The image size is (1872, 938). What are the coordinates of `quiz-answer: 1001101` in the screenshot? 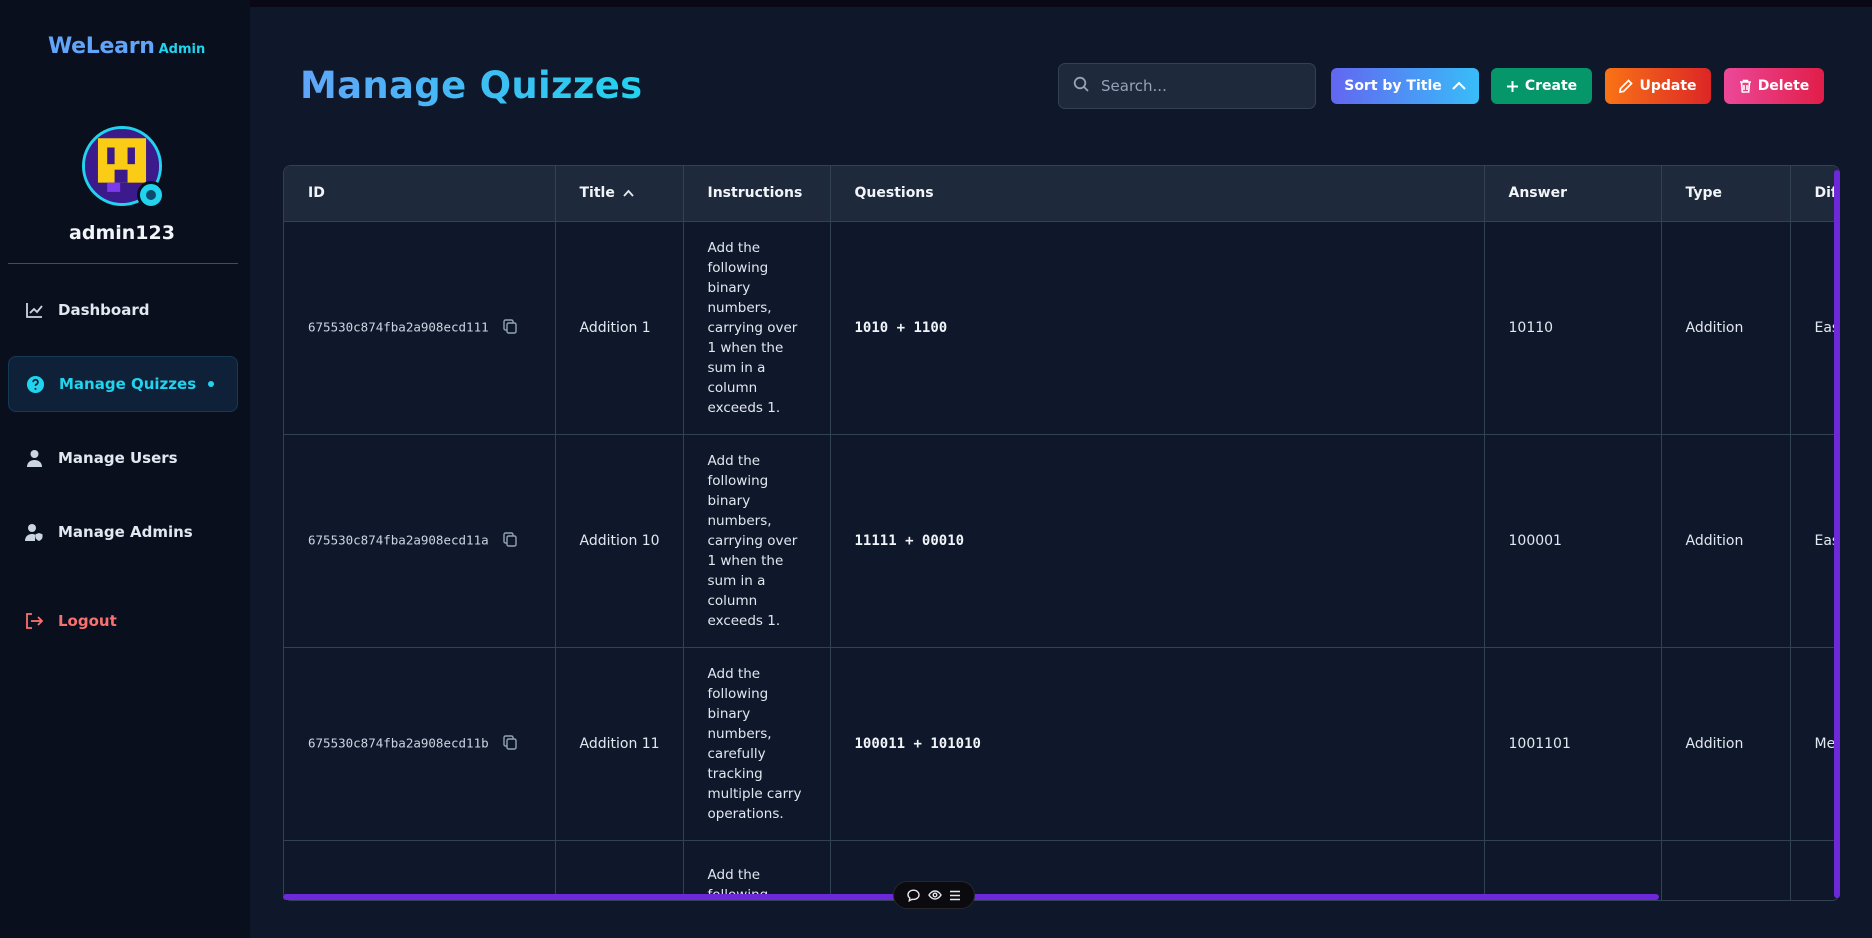 It's located at (1573, 744).